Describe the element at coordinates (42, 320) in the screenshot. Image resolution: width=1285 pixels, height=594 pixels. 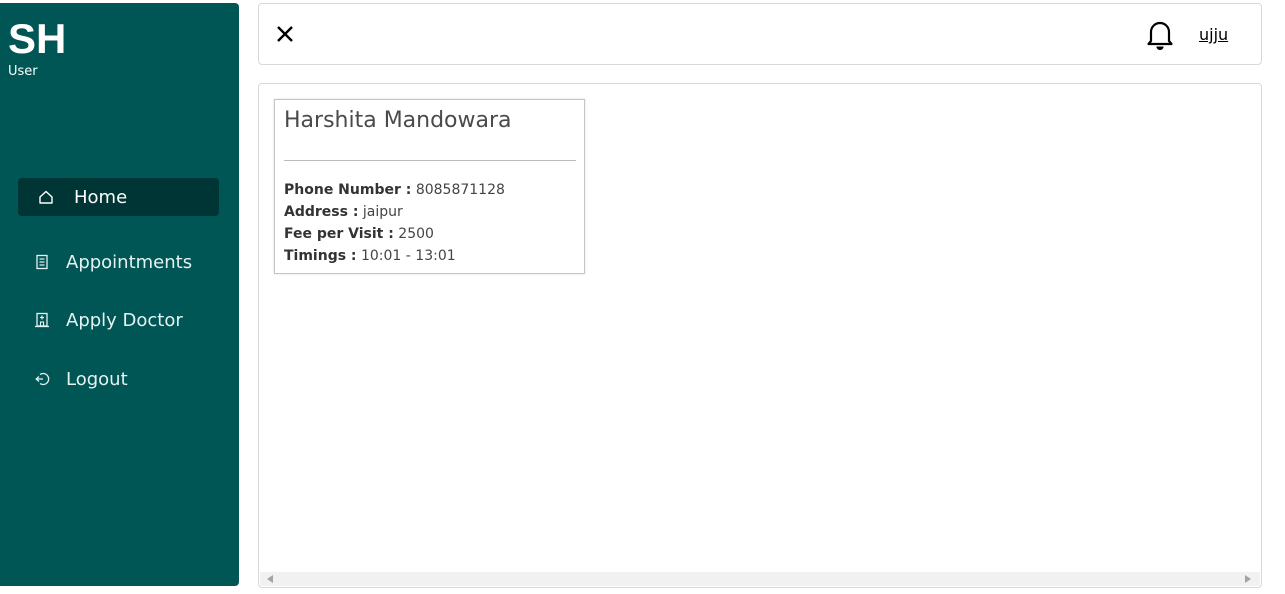
I see `hospital-icon` at that location.